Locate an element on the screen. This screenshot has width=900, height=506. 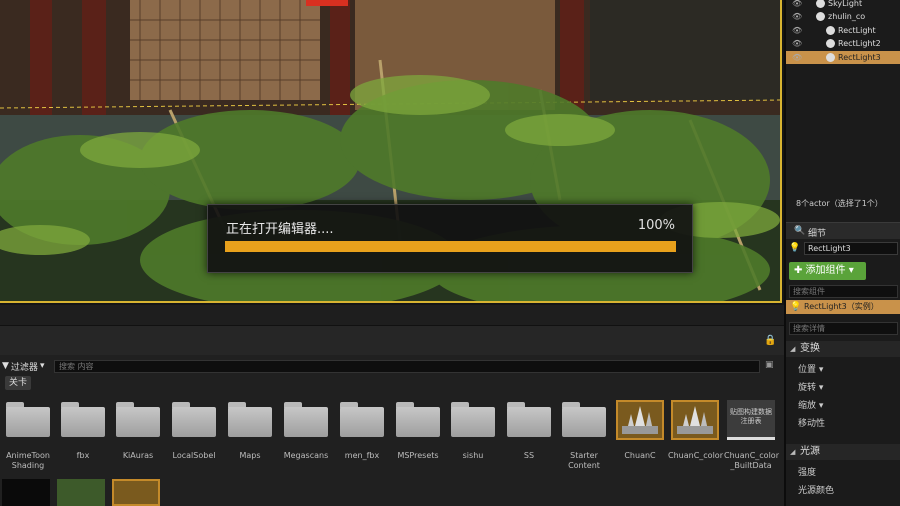
filter-icon: ▼ is located at coordinates (5, 366).